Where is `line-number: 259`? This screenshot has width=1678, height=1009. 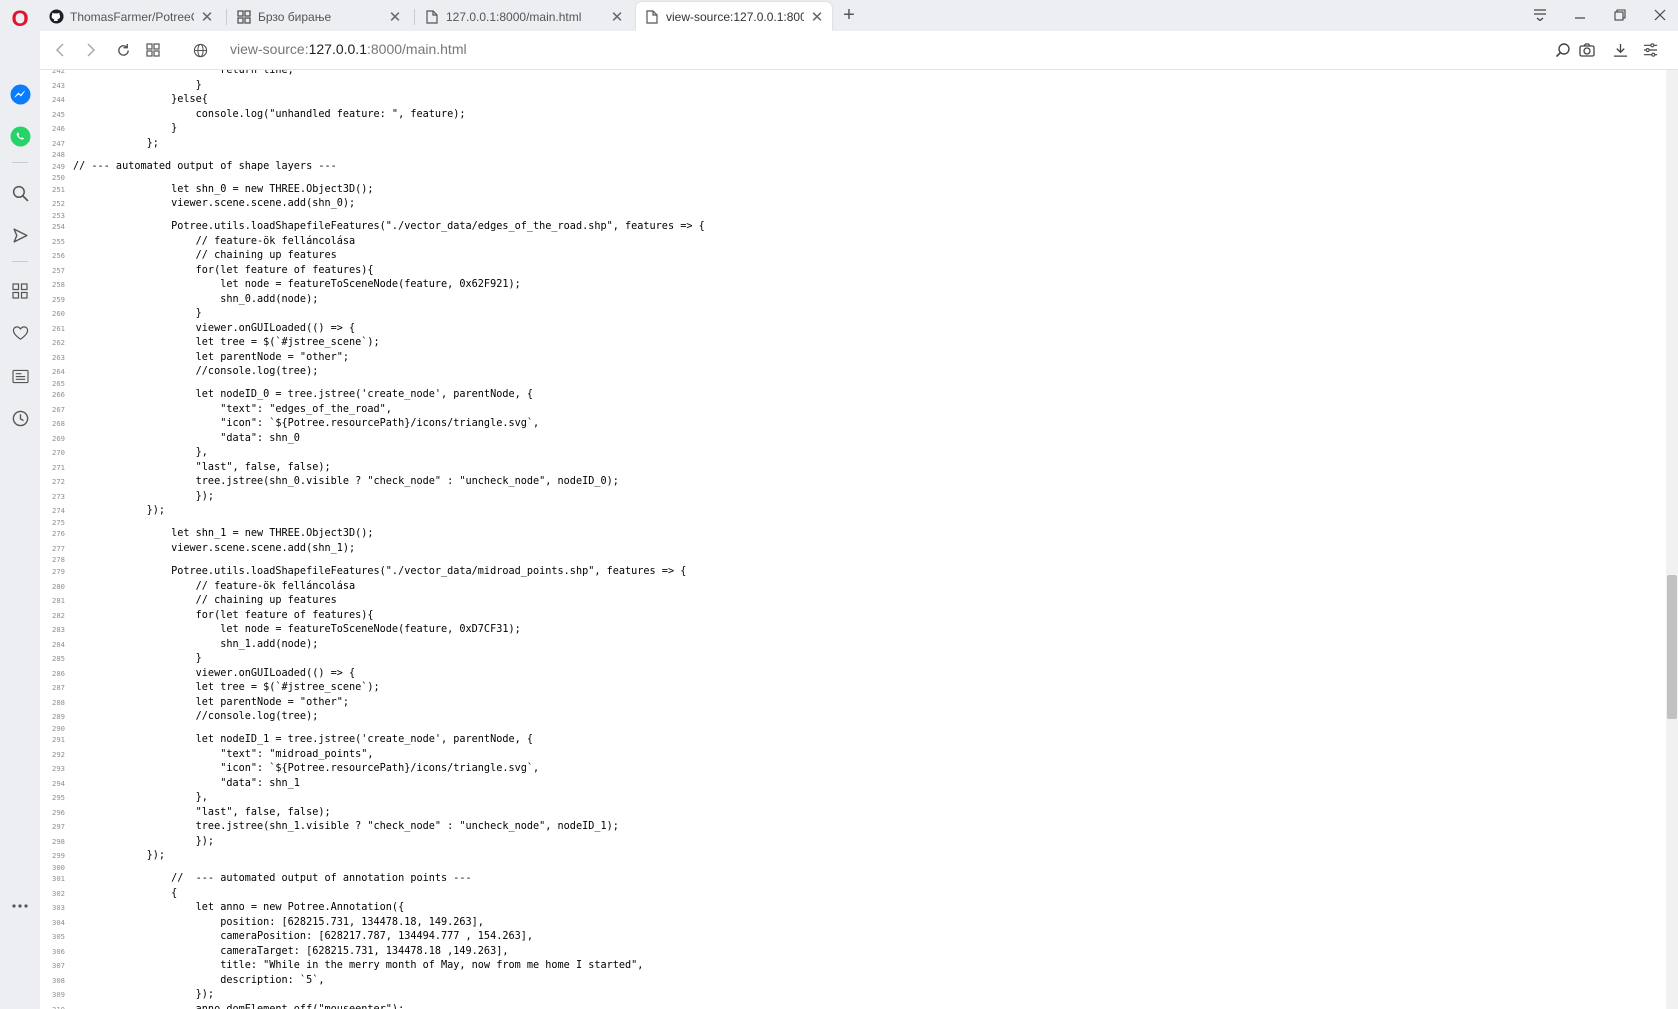
line-number: 259 is located at coordinates (58, 299).